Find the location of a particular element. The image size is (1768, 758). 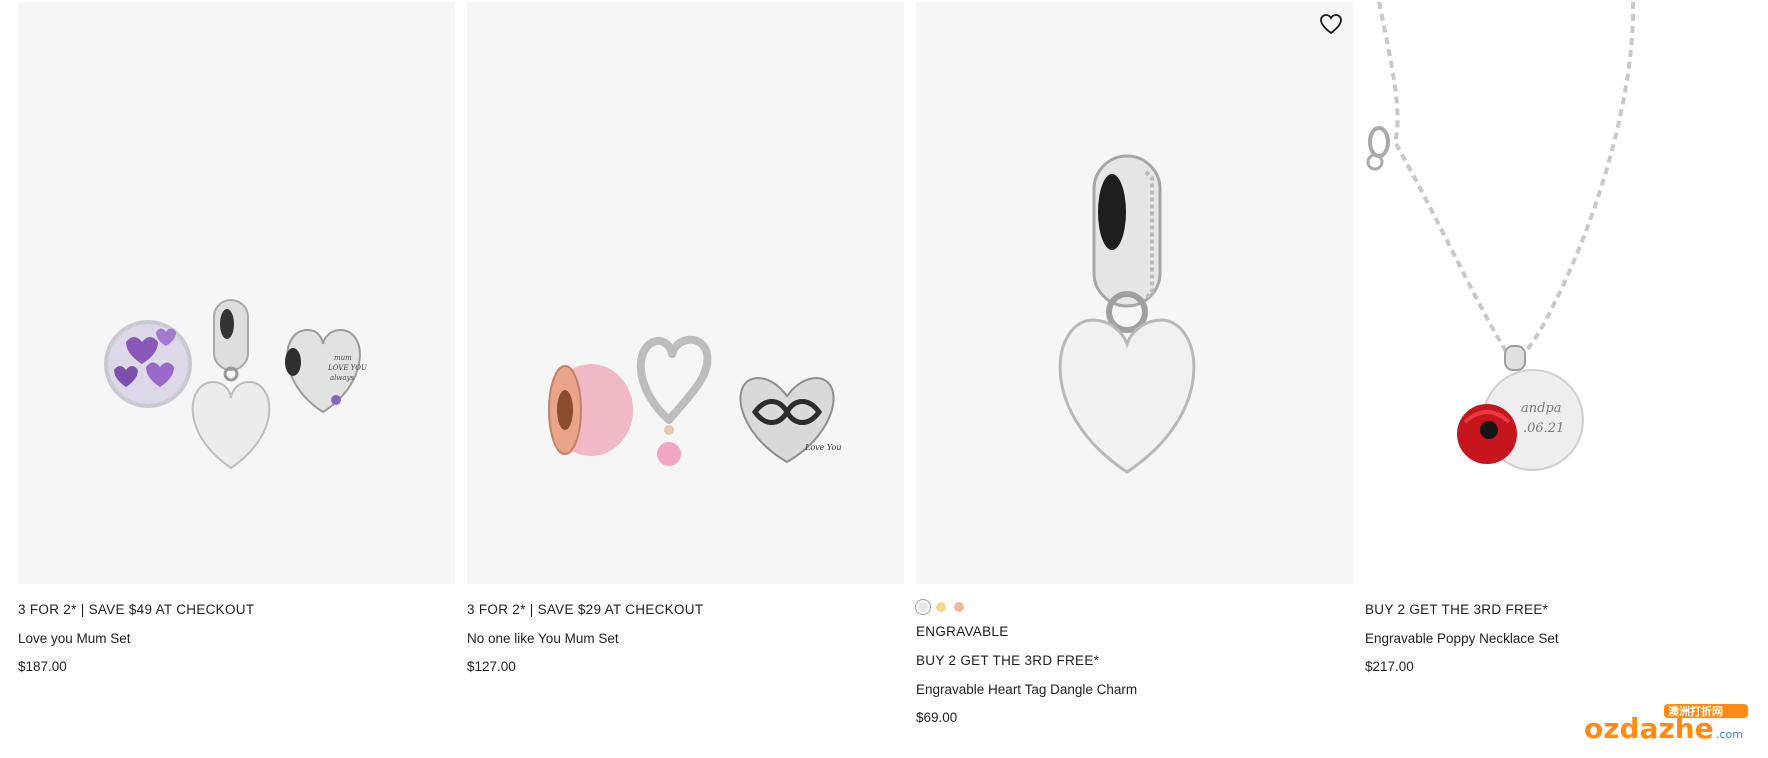

svg-text: Love You is located at coordinates (822, 447).